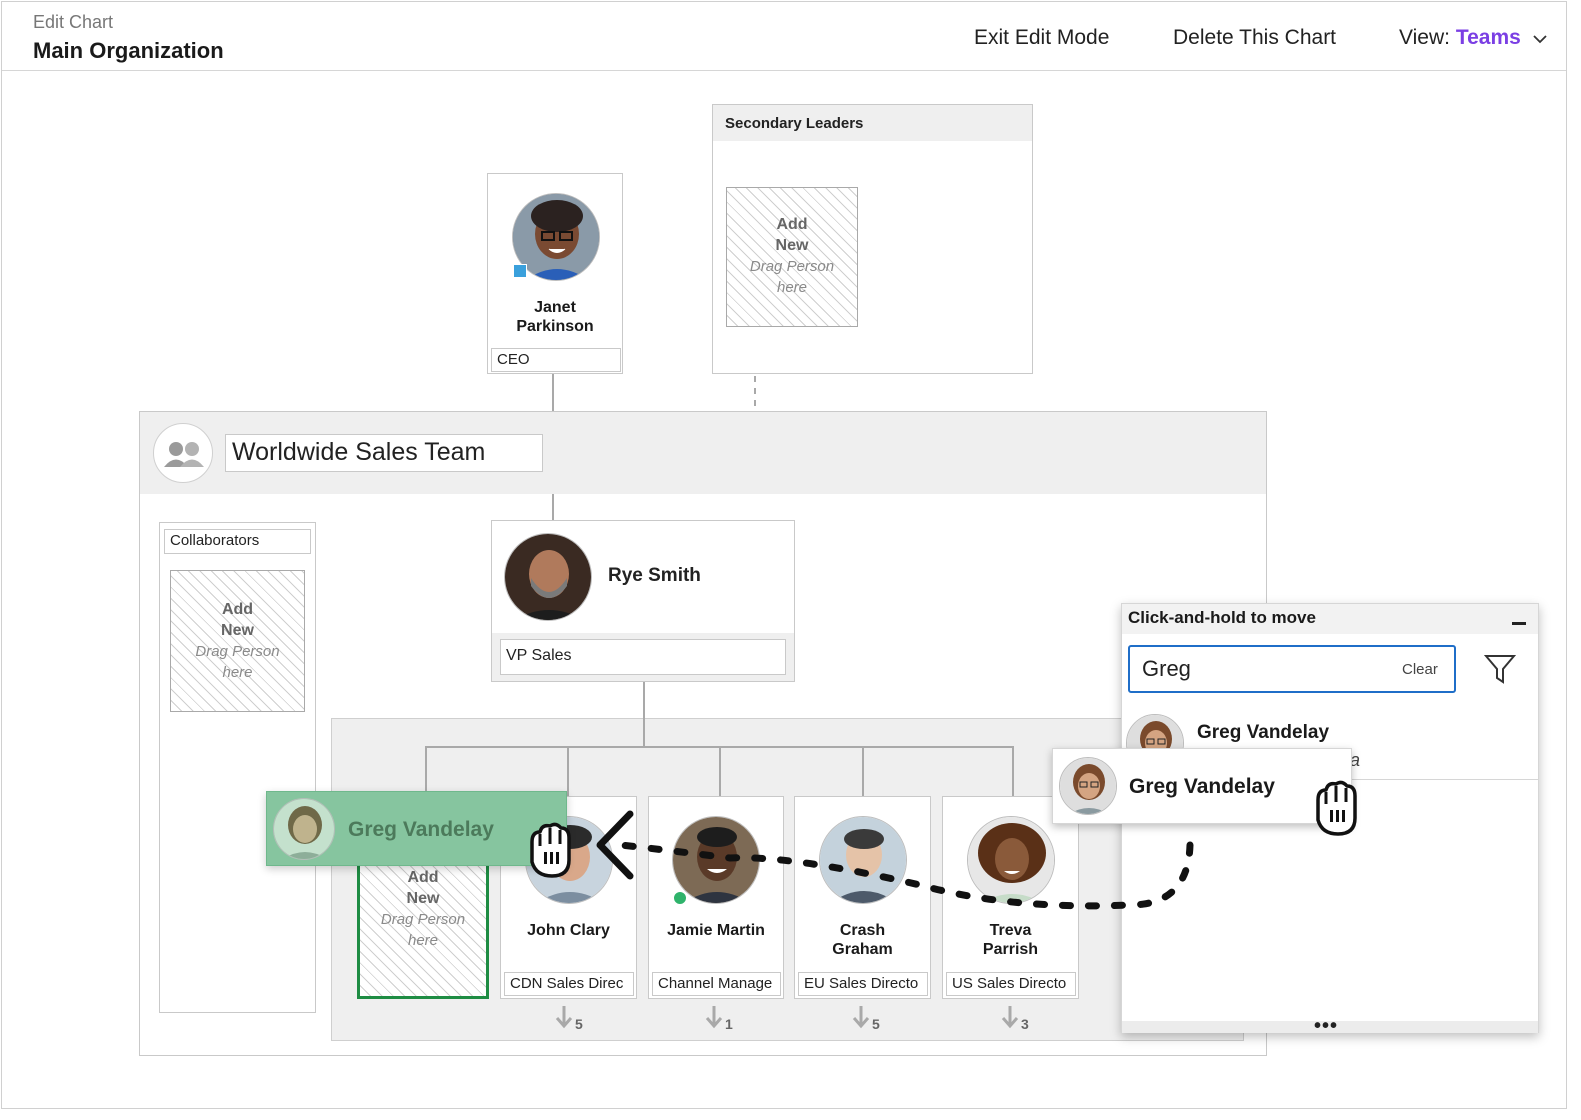 The width and height of the screenshot is (1581, 1120). I want to click on role-field: US Sales Directo, so click(1011, 984).